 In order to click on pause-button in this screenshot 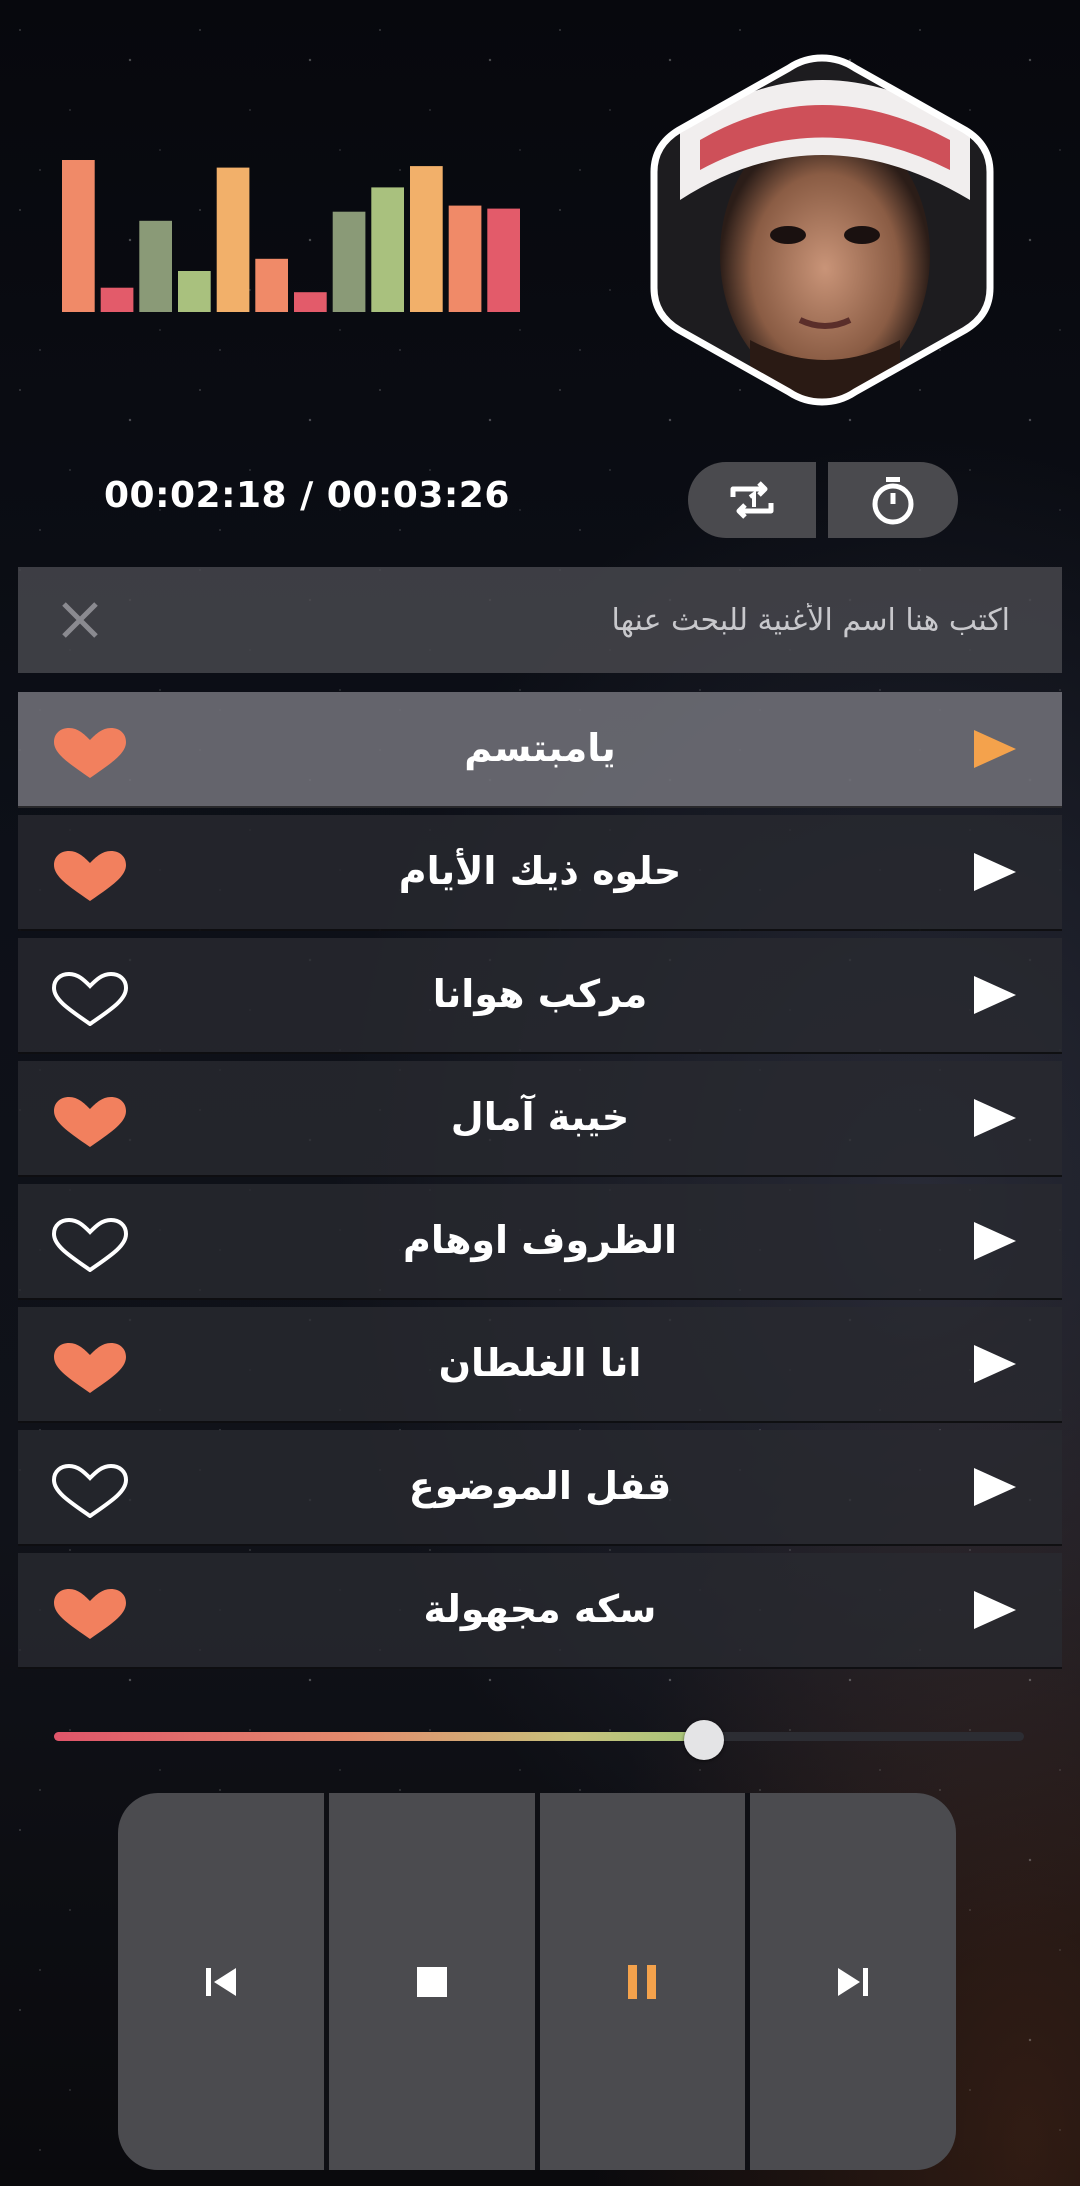, I will do `click(640, 1981)`.